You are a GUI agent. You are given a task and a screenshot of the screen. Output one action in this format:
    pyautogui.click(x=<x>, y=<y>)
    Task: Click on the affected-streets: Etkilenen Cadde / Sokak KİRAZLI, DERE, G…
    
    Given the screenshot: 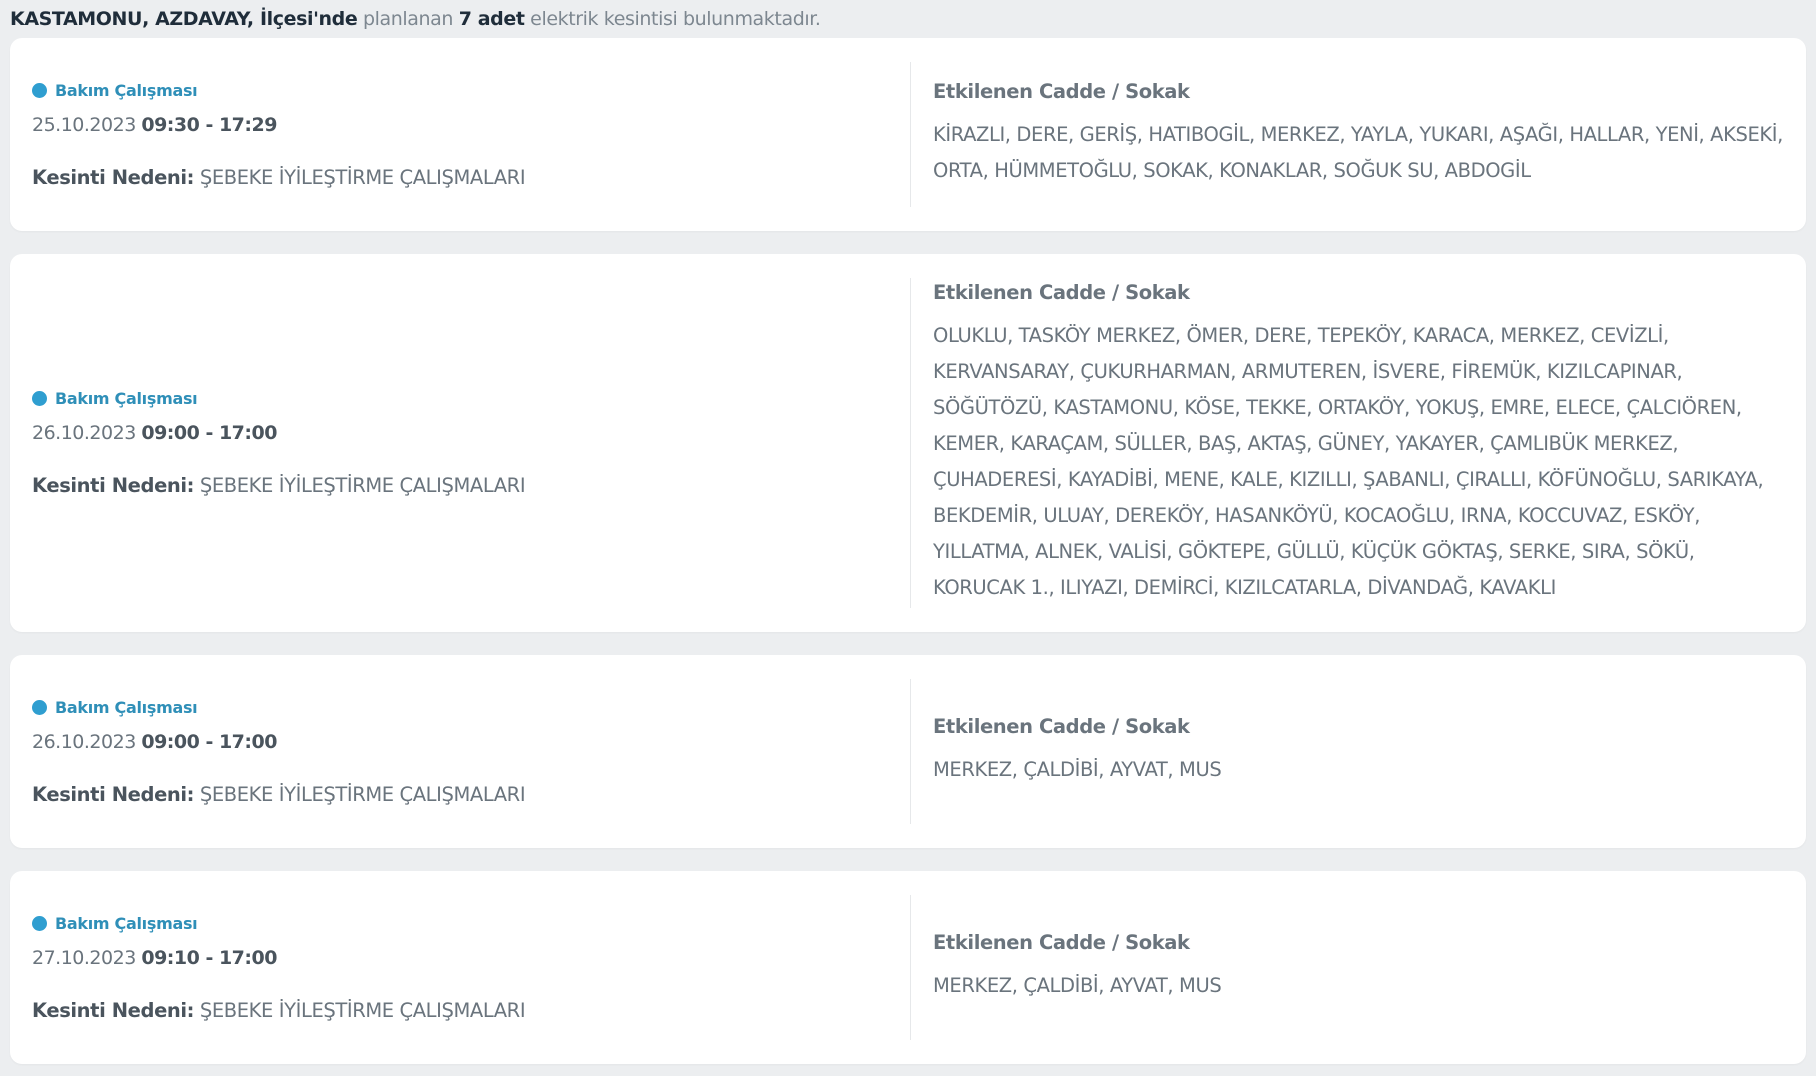 What is the action you would take?
    pyautogui.click(x=1358, y=134)
    